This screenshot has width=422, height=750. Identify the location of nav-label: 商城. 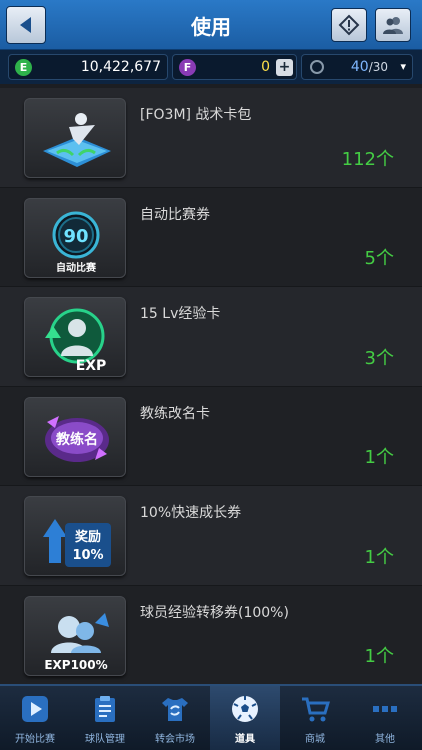
(315, 739).